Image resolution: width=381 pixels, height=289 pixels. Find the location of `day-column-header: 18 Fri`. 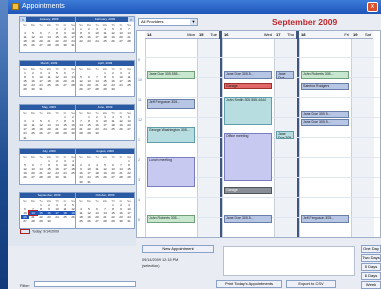

day-column-header: 18 Fri is located at coordinates (325, 35).